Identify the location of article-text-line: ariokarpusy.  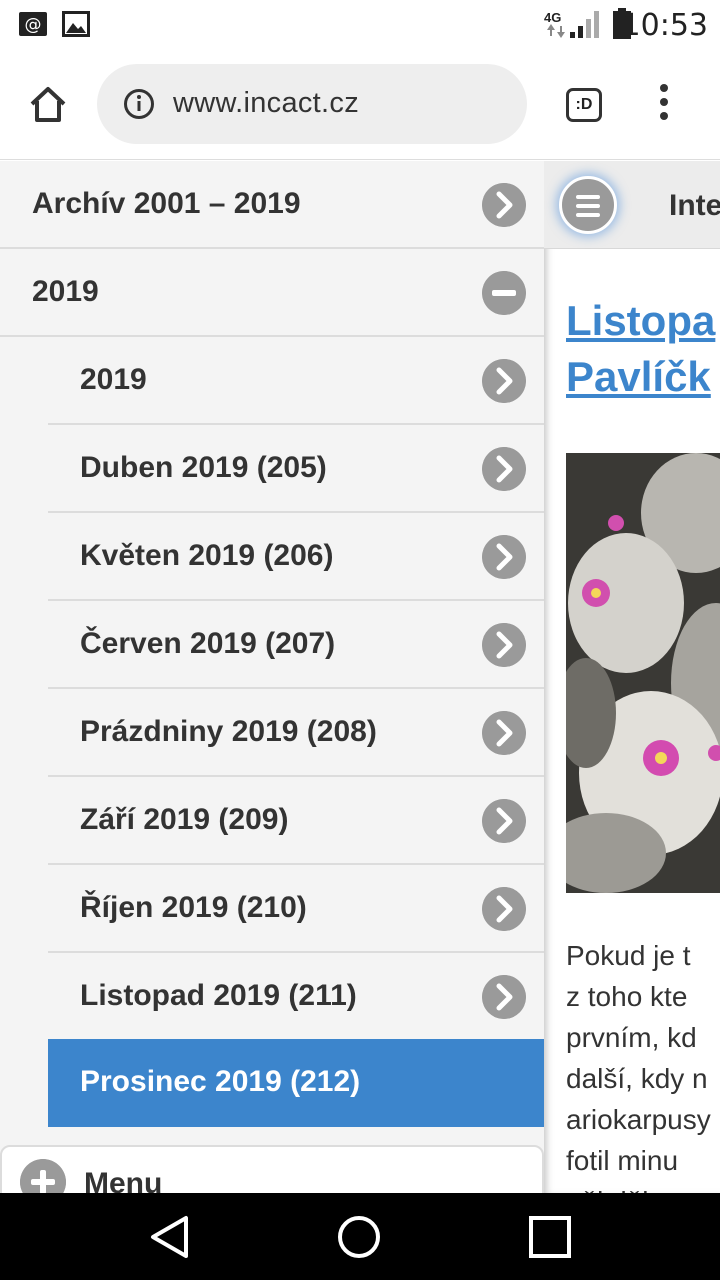
(638, 1119).